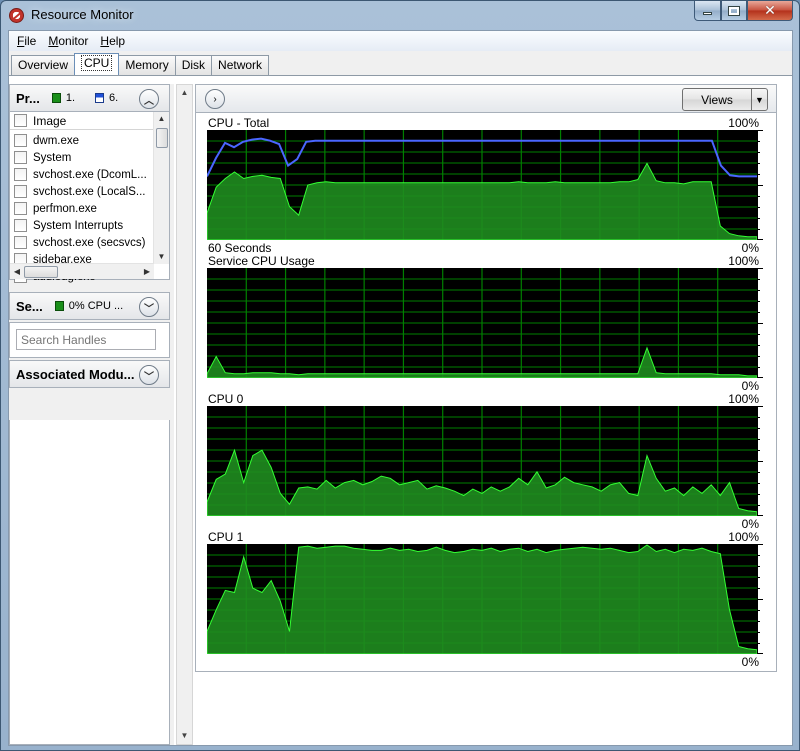  I want to click on close-button: ✕, so click(770, 11).